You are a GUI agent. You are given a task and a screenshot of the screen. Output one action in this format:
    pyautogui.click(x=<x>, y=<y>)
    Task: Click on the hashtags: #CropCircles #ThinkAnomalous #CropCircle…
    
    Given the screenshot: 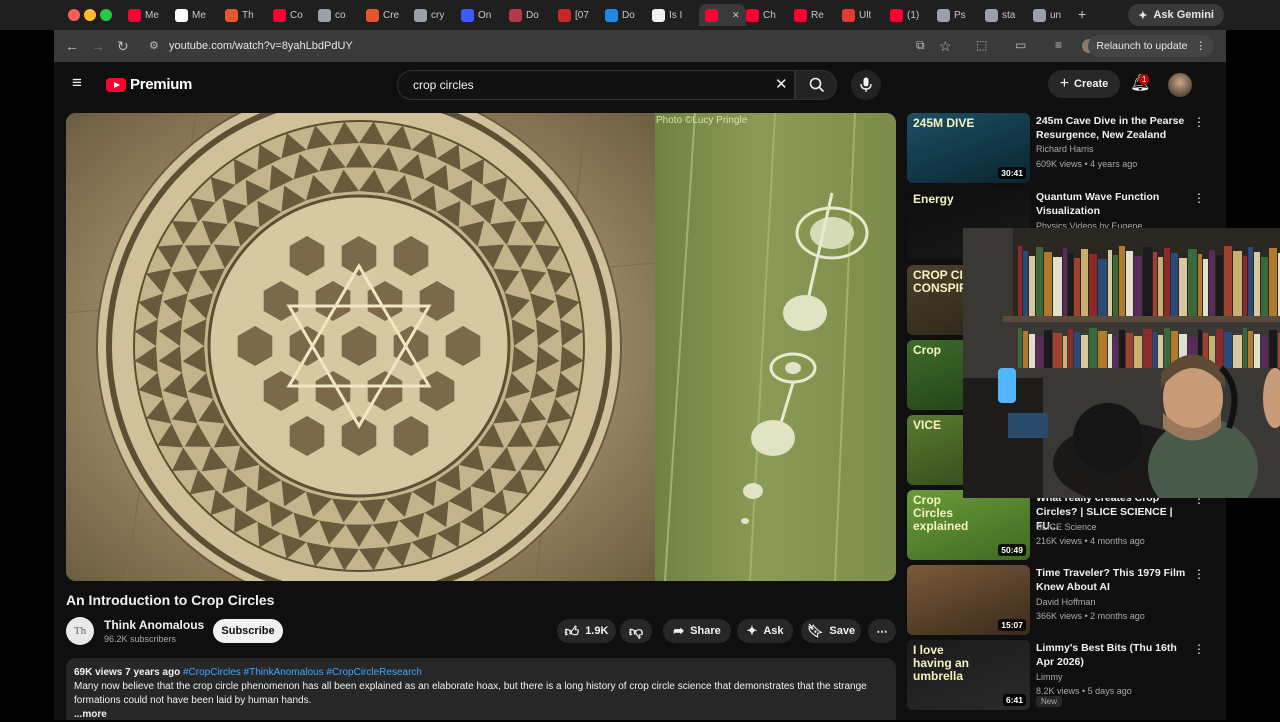 What is the action you would take?
    pyautogui.click(x=302, y=672)
    